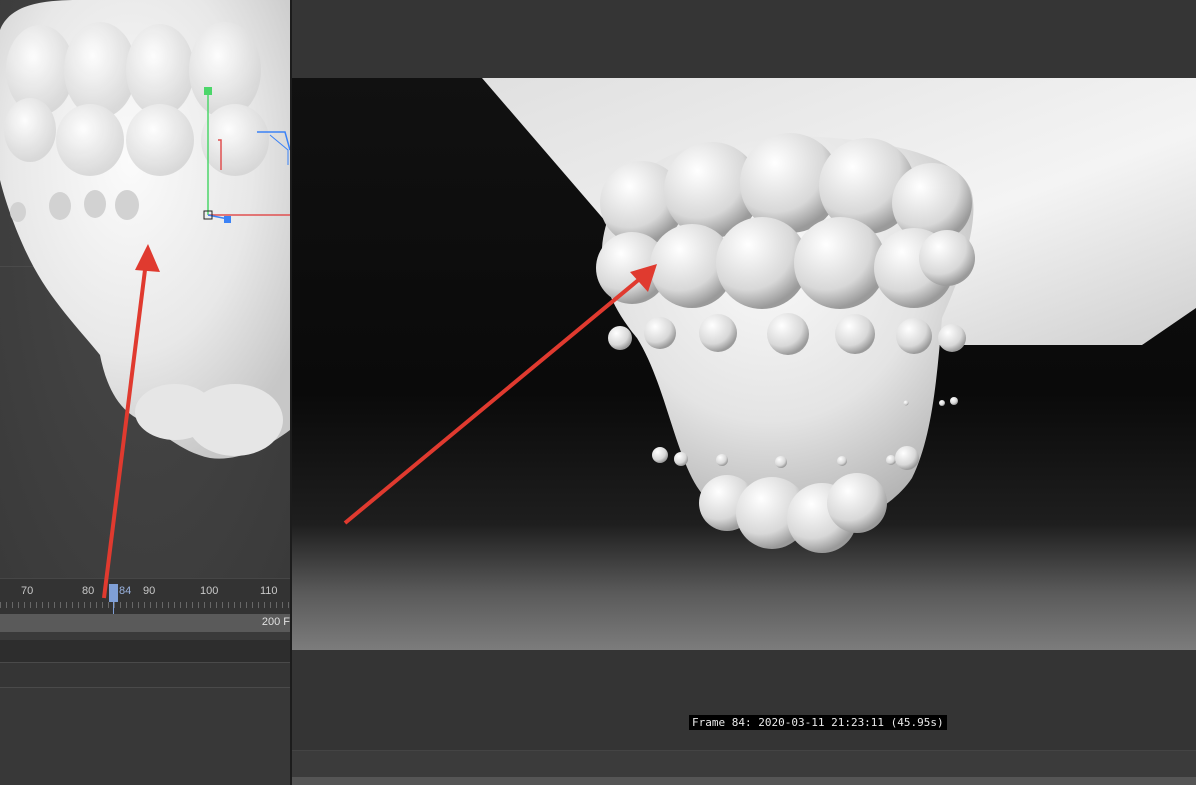 The height and width of the screenshot is (785, 1196). I want to click on render-info-area: Frame 84: 2020-03-11 21:23:11 (45.95s), so click(744, 700).